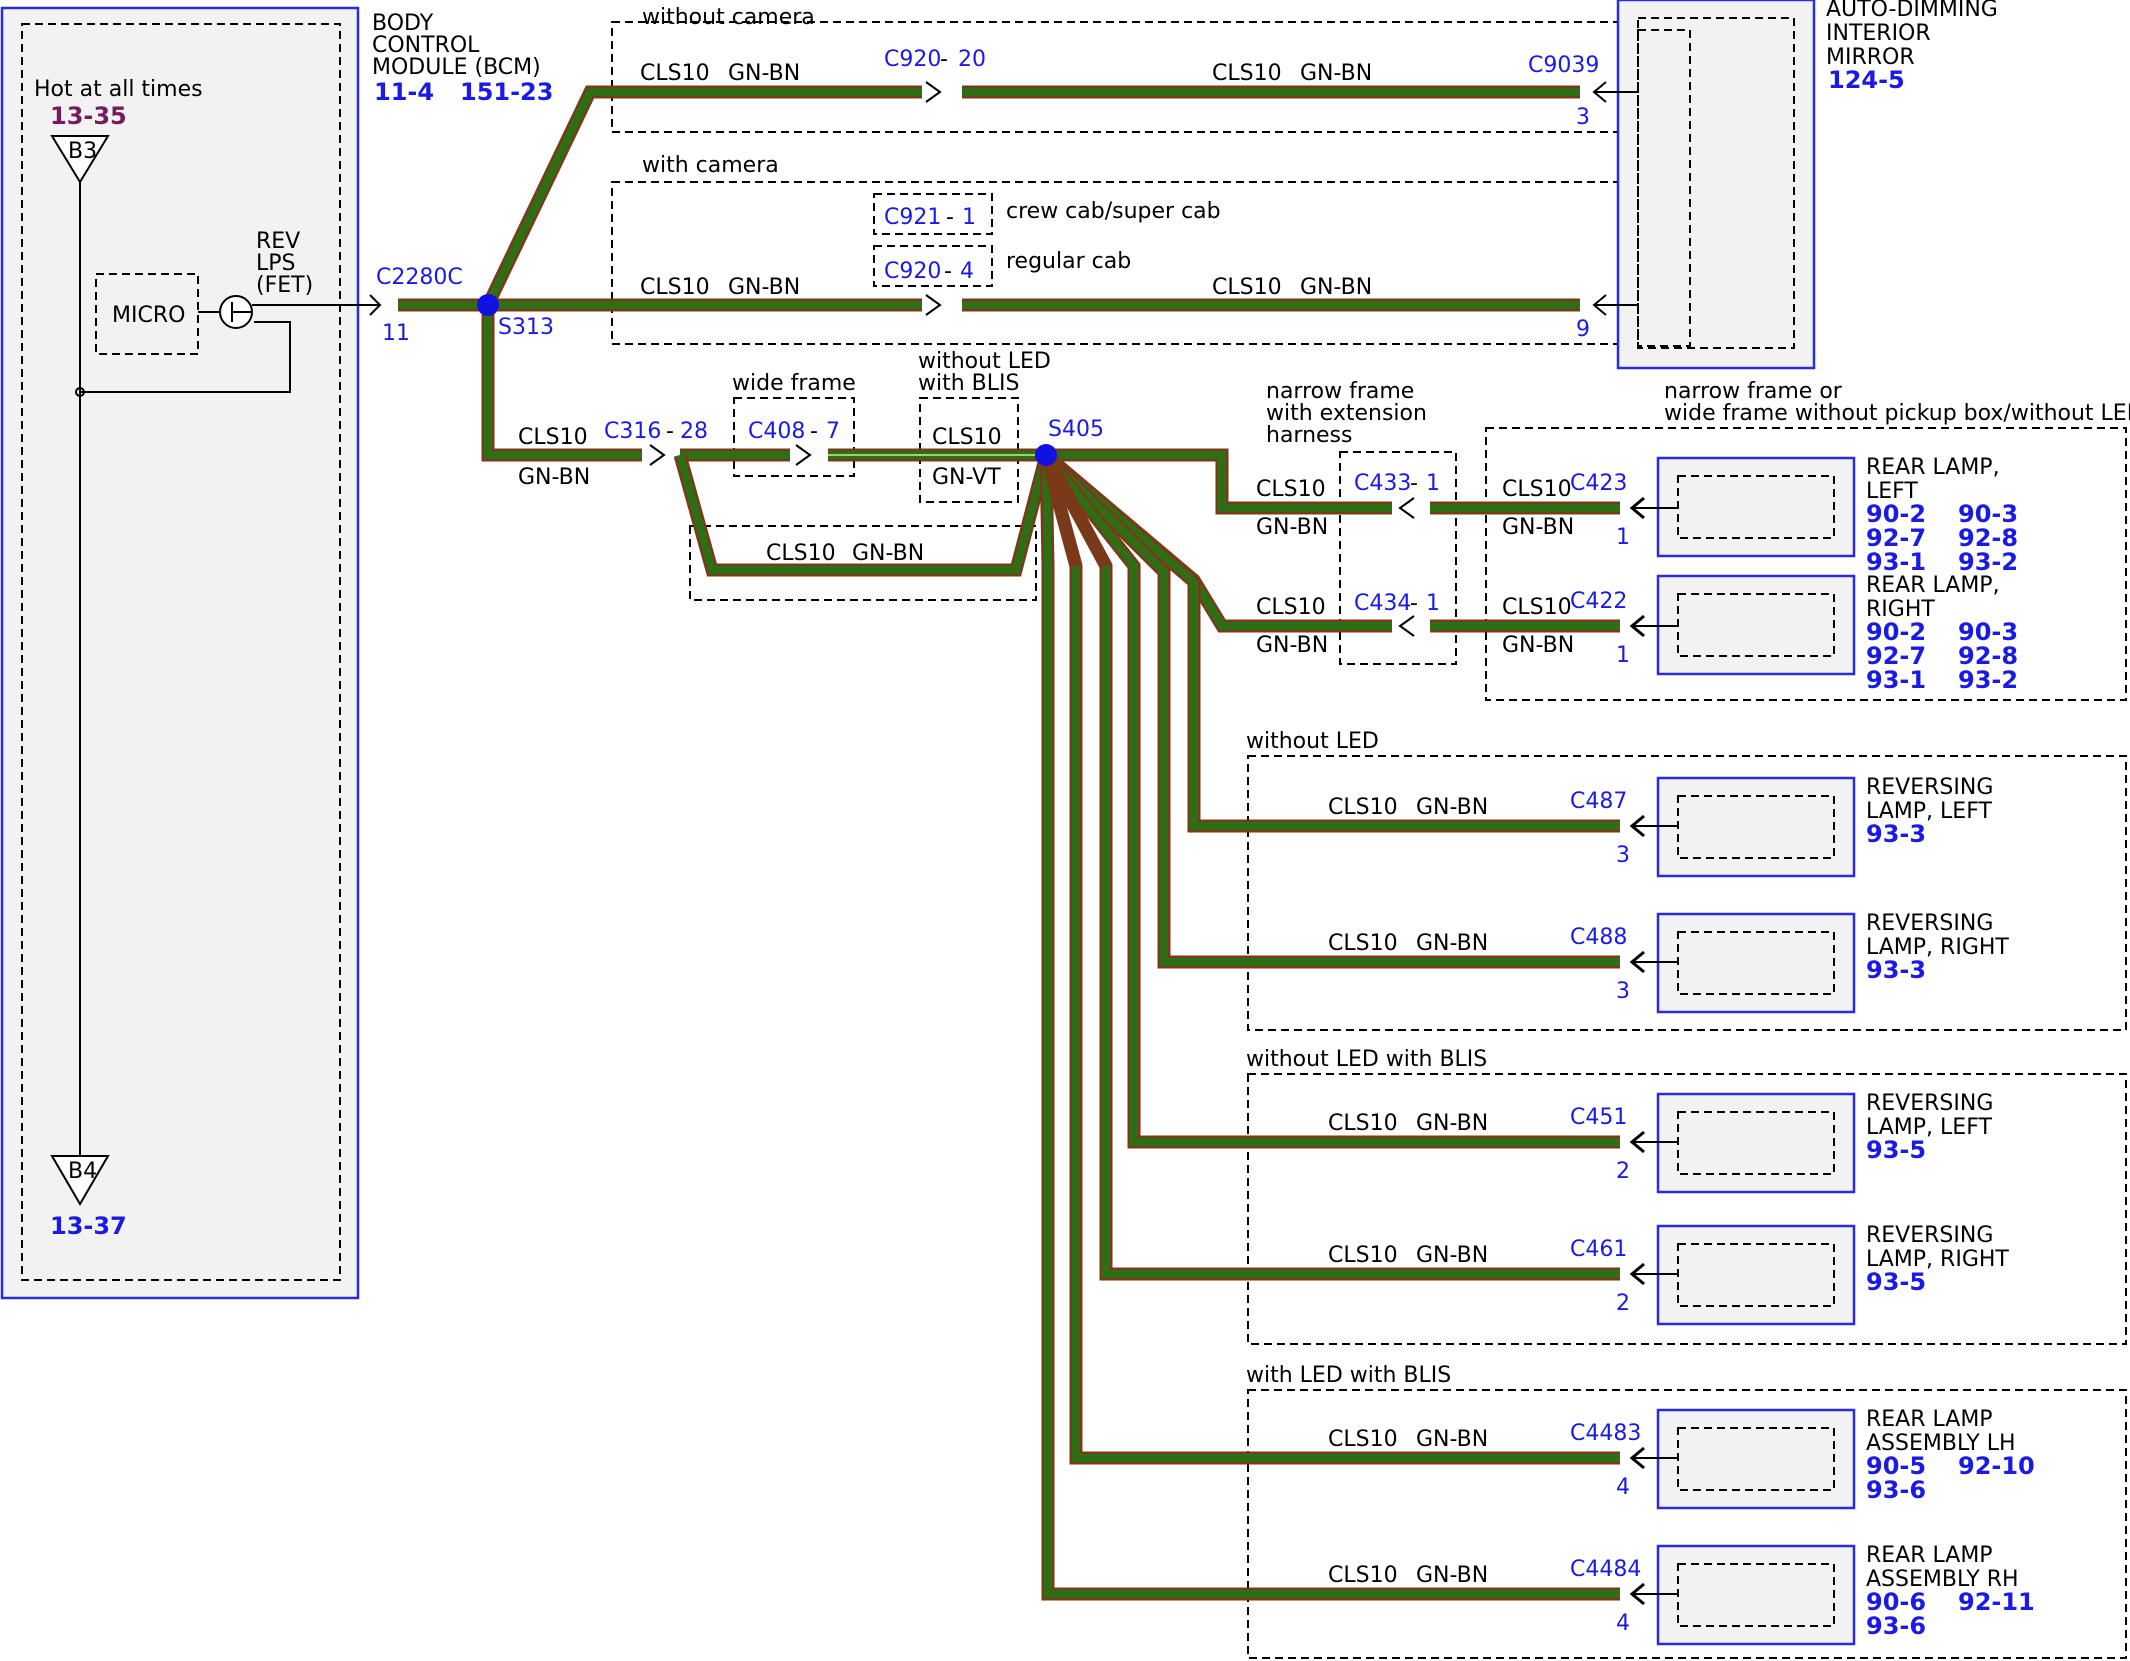 The height and width of the screenshot is (1661, 2130). Describe the element at coordinates (1988, 680) in the screenshot. I see `lamp-ref-c422-2-1: 93-2` at that location.